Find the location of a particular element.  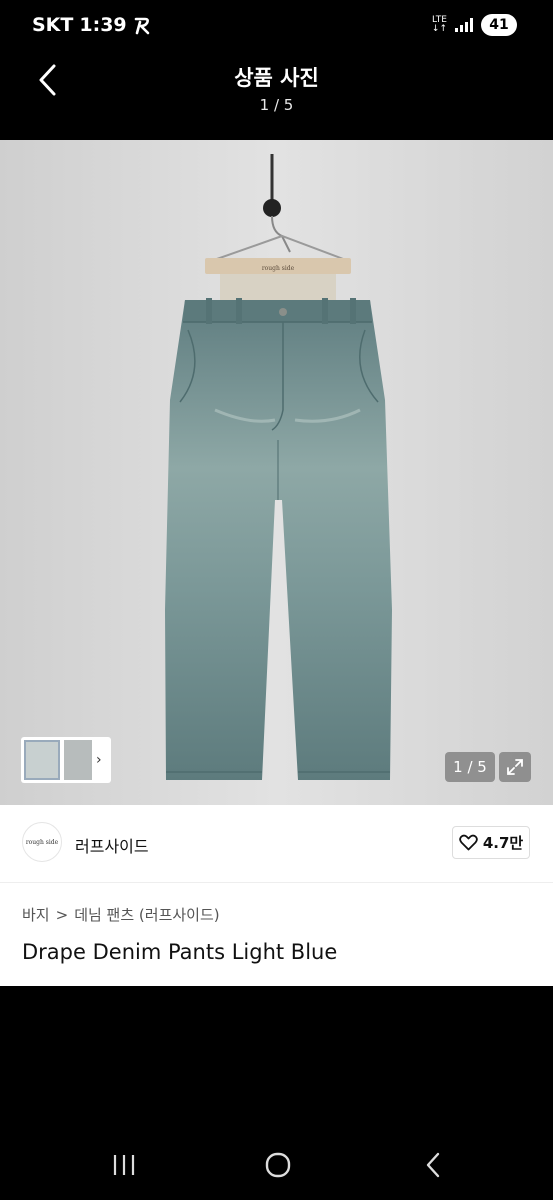

home-button is located at coordinates (278, 1165).